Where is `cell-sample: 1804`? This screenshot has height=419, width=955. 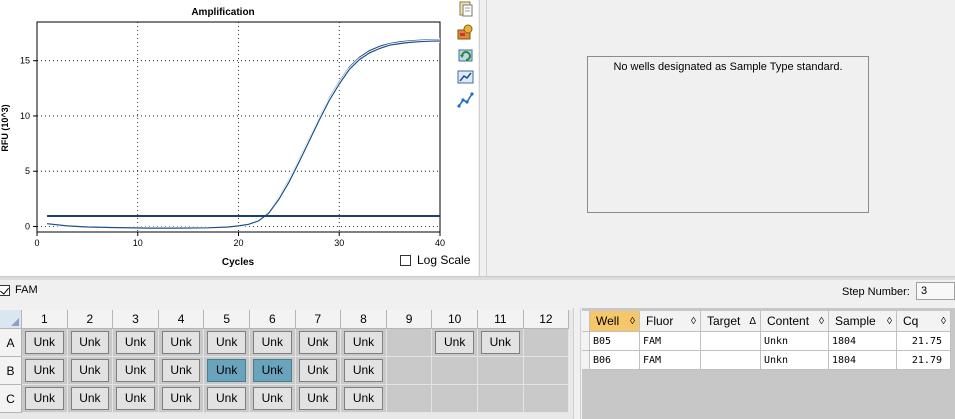
cell-sample: 1804 is located at coordinates (863, 360).